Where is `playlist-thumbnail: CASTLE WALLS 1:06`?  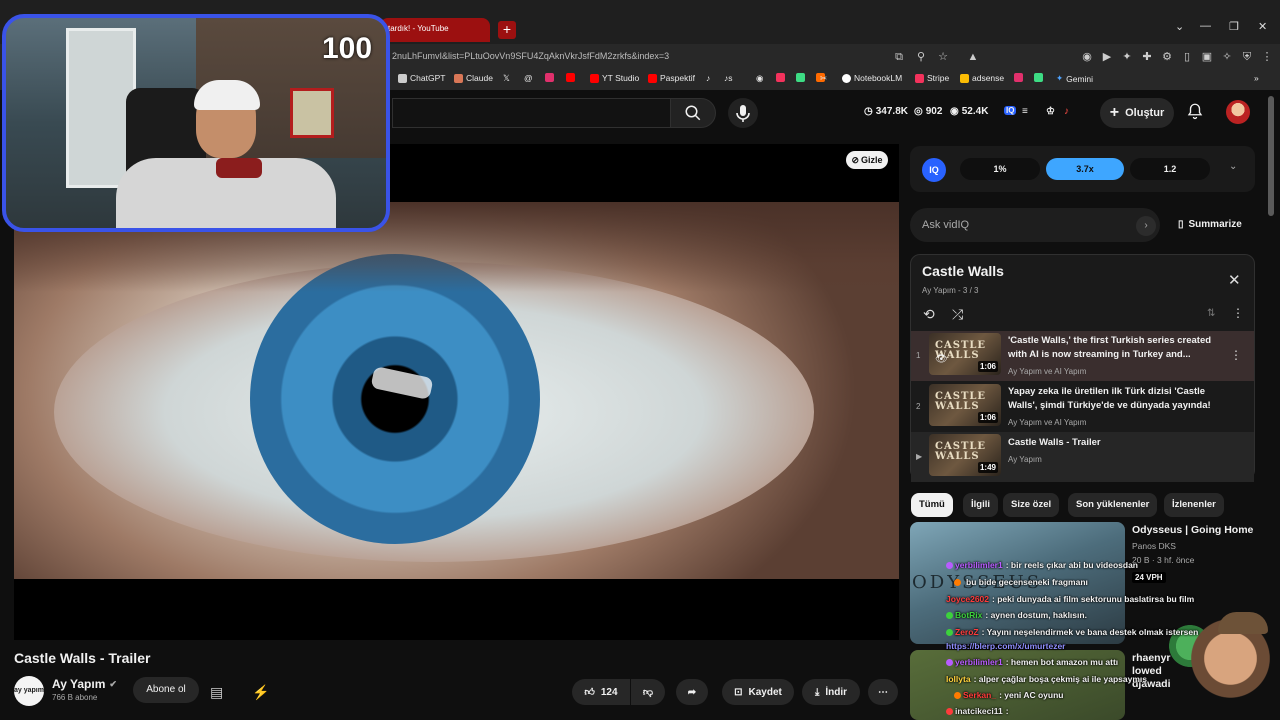 playlist-thumbnail: CASTLE WALLS 1:06 is located at coordinates (965, 405).